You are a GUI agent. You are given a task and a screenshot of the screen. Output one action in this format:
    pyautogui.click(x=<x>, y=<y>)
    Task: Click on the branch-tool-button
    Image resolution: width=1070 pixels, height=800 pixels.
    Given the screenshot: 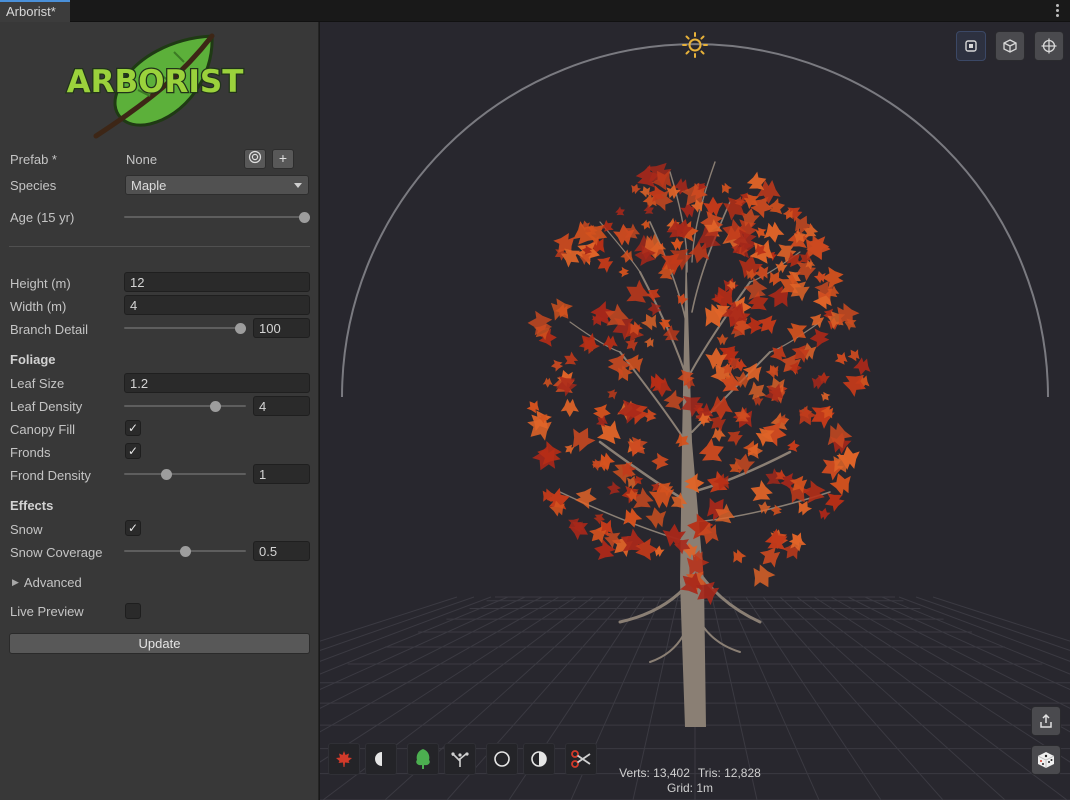 What is the action you would take?
    pyautogui.click(x=460, y=759)
    